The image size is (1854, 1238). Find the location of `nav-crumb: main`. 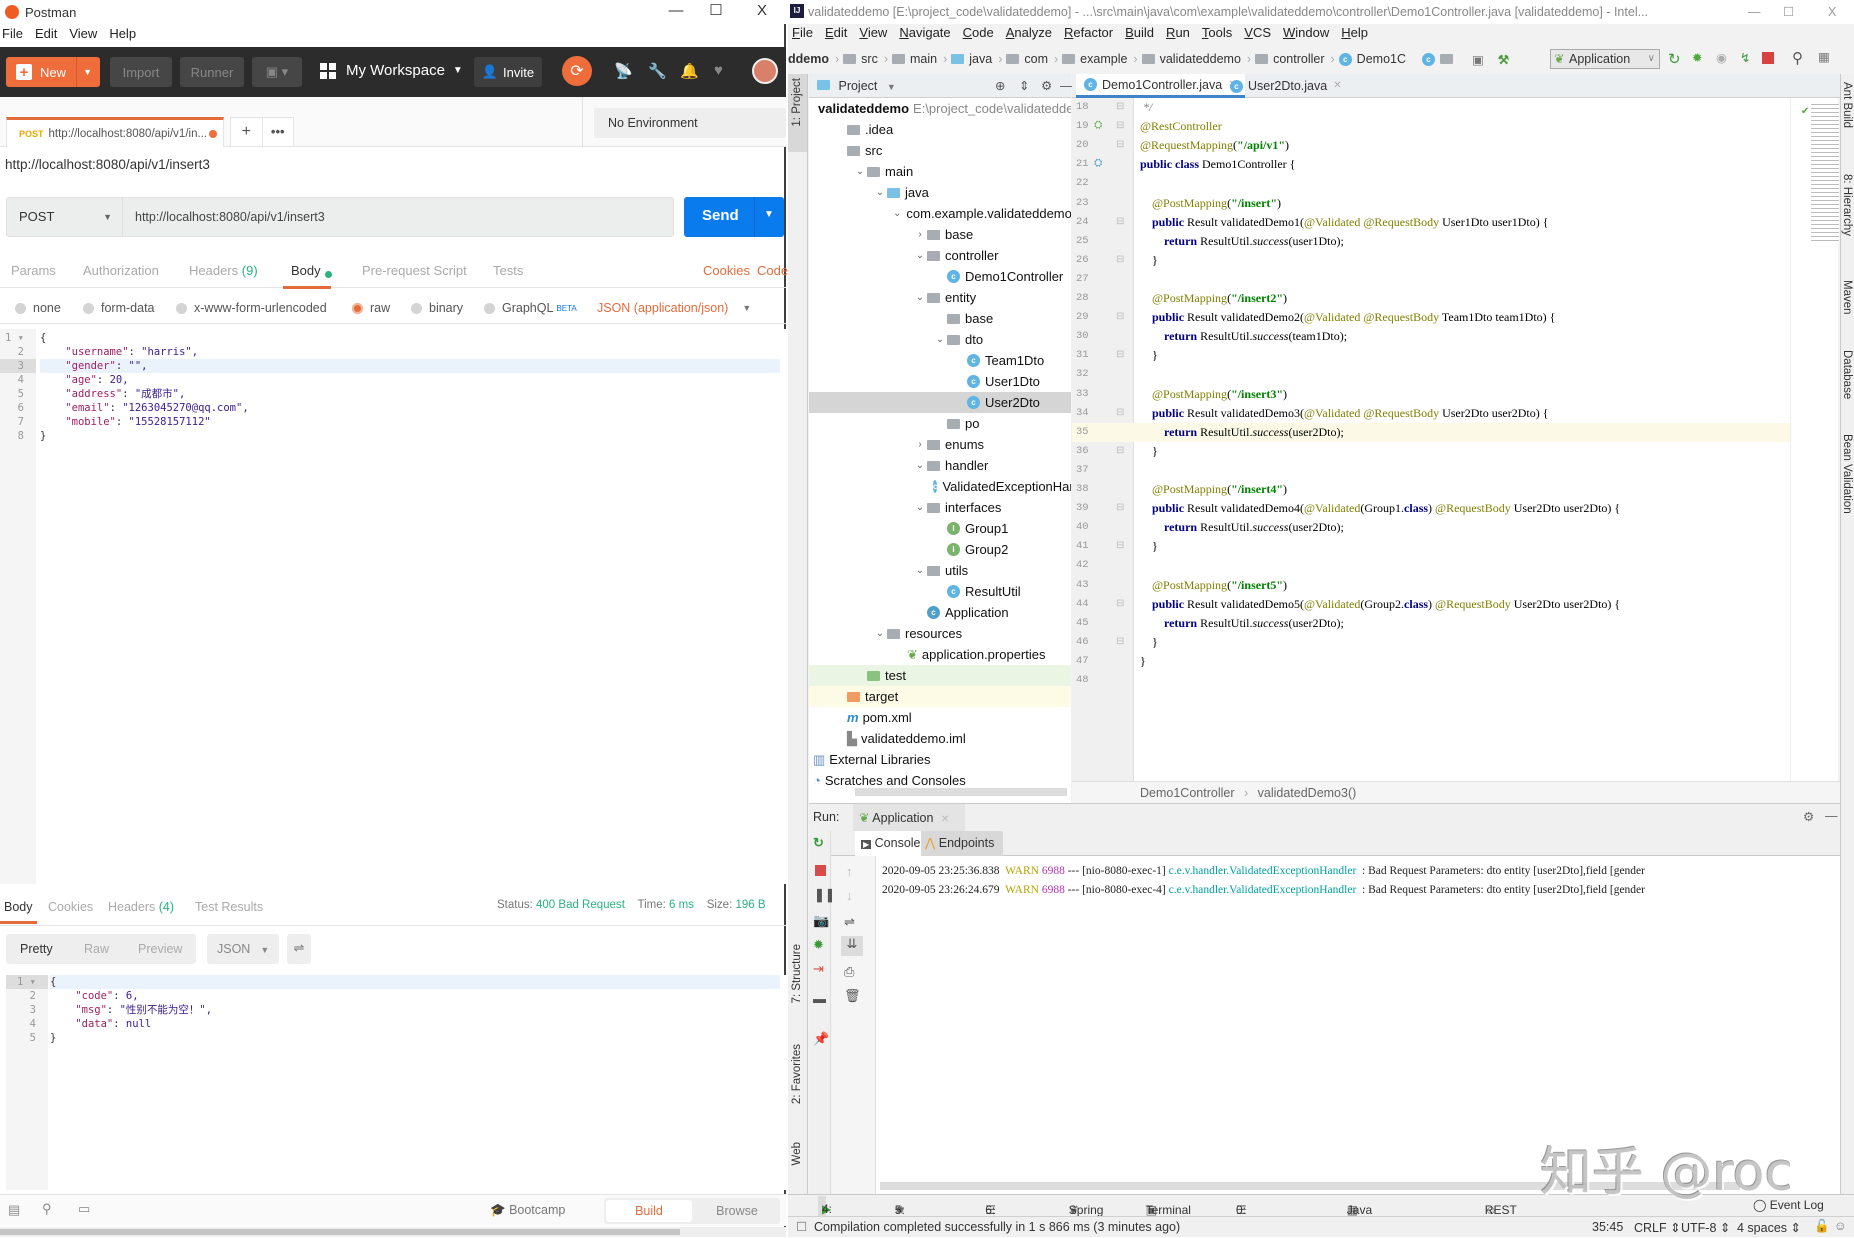

nav-crumb: main is located at coordinates (919, 59).